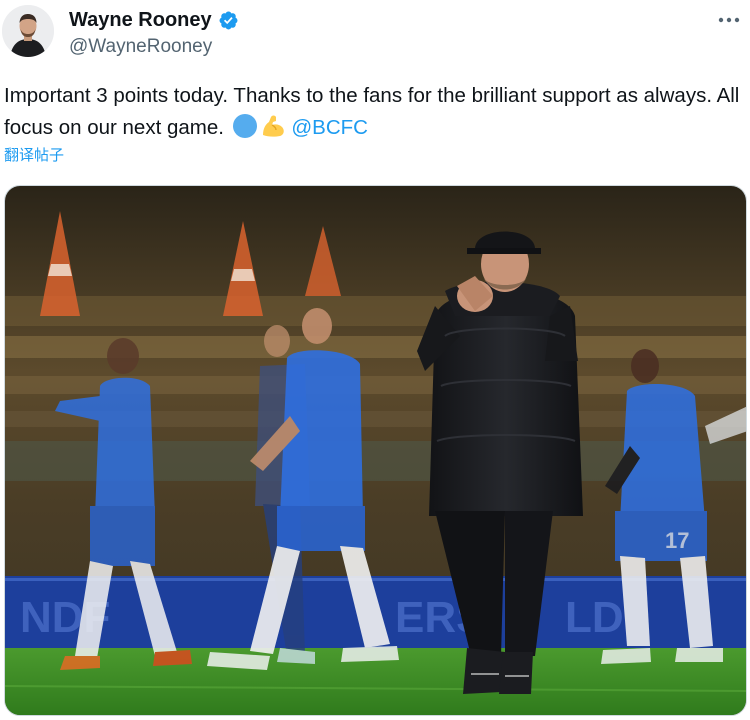 This screenshot has height=720, width=750. I want to click on handle: @WayneRooney, so click(140, 47).